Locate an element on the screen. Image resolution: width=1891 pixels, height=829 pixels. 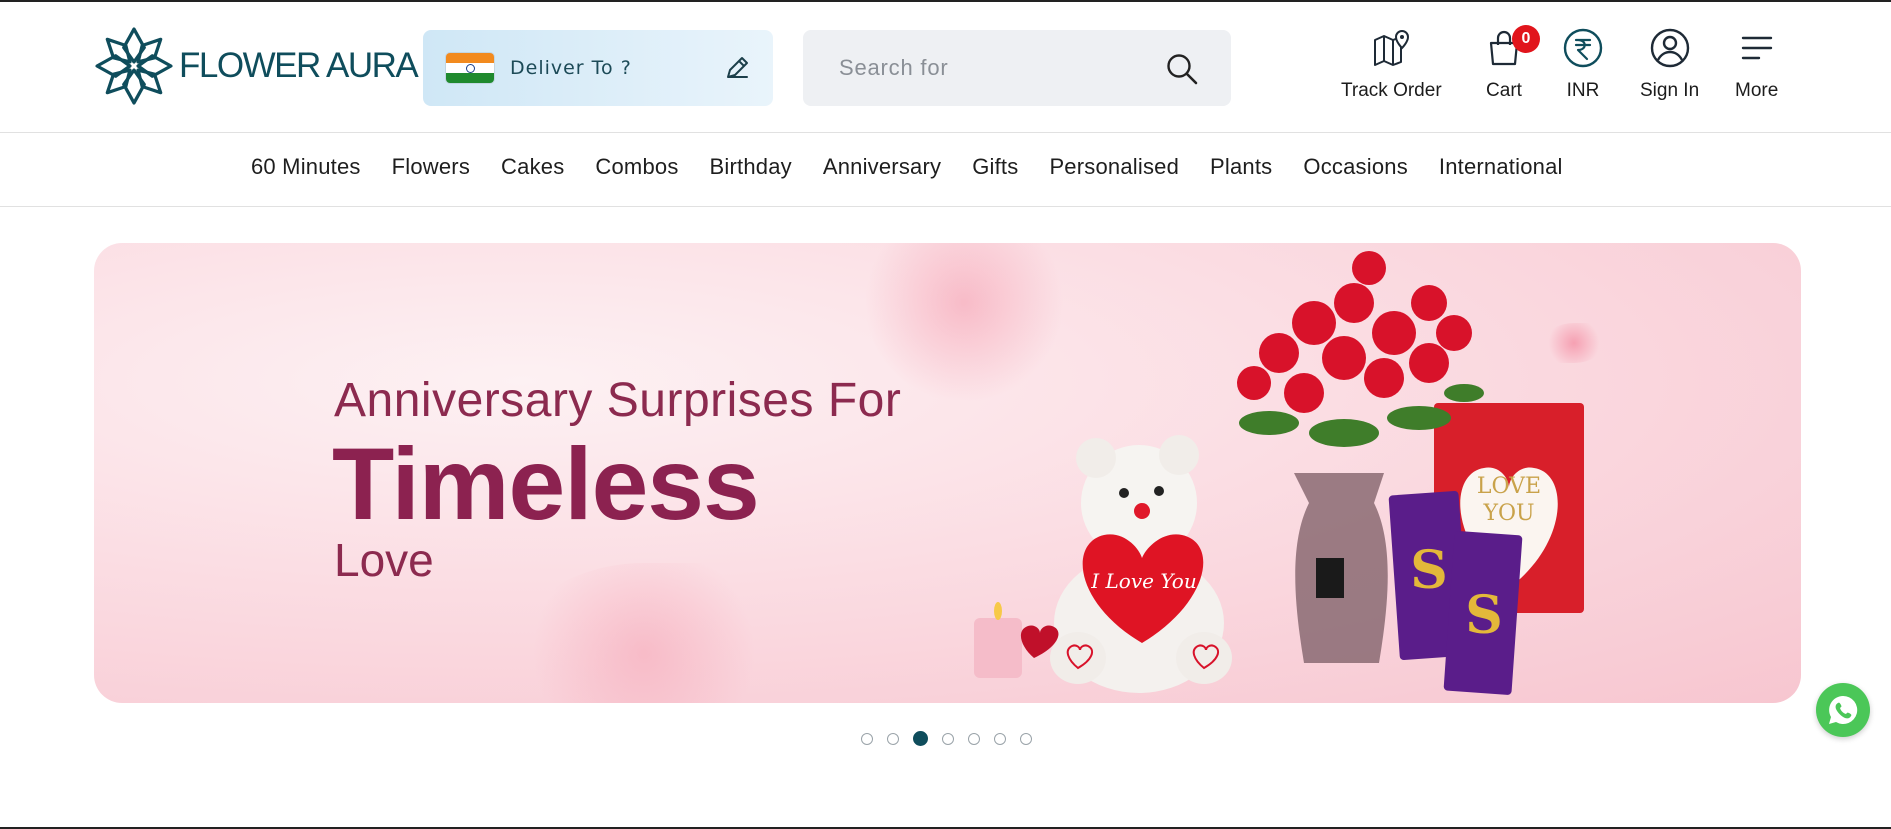
banner-headline-top: Anniversary Surprises For is located at coordinates (618, 400).